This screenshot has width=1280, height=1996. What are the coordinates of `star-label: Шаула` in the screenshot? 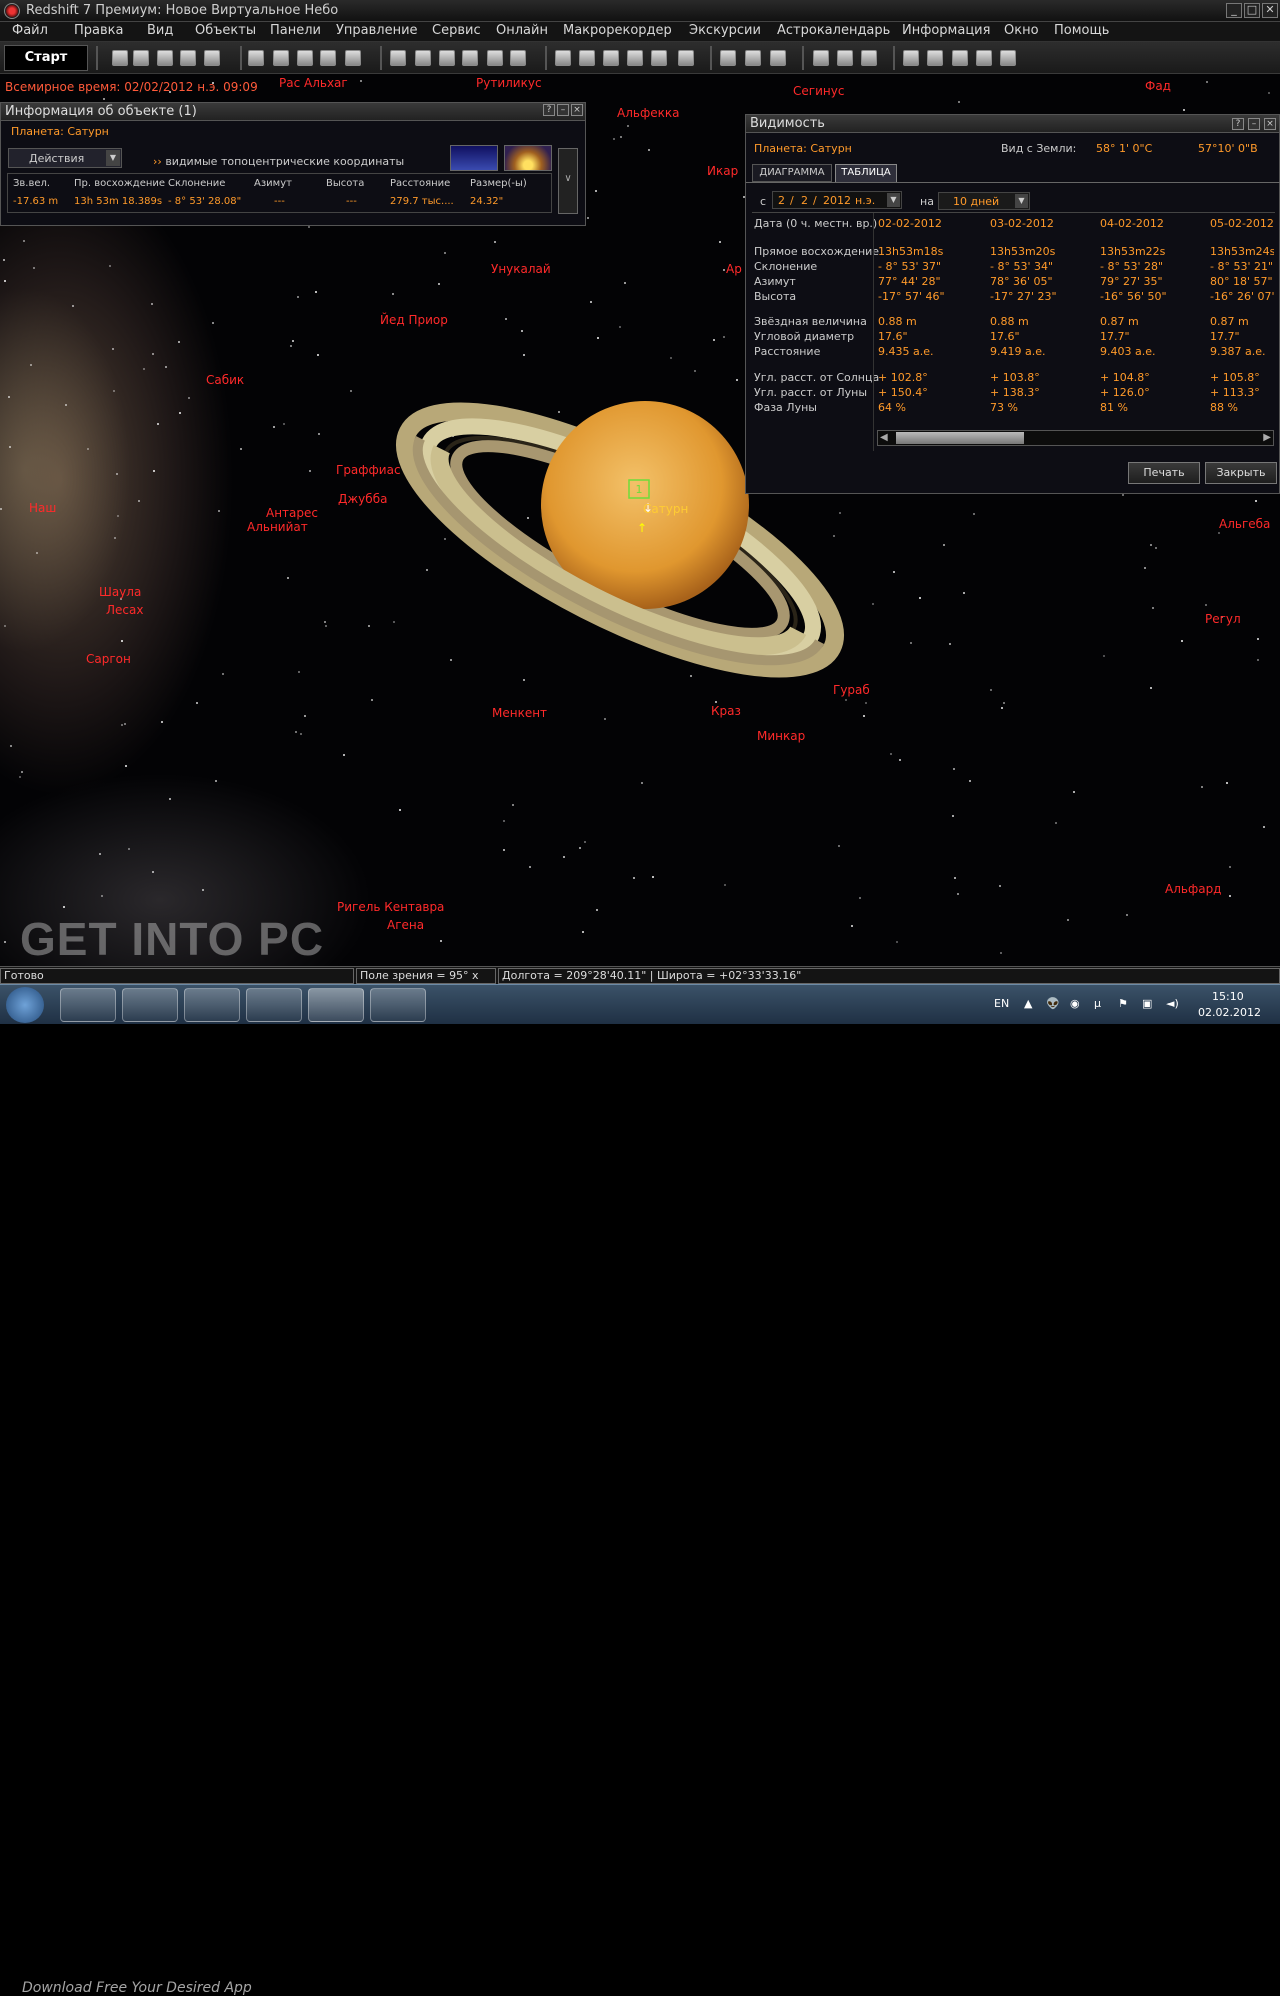 It's located at (120, 592).